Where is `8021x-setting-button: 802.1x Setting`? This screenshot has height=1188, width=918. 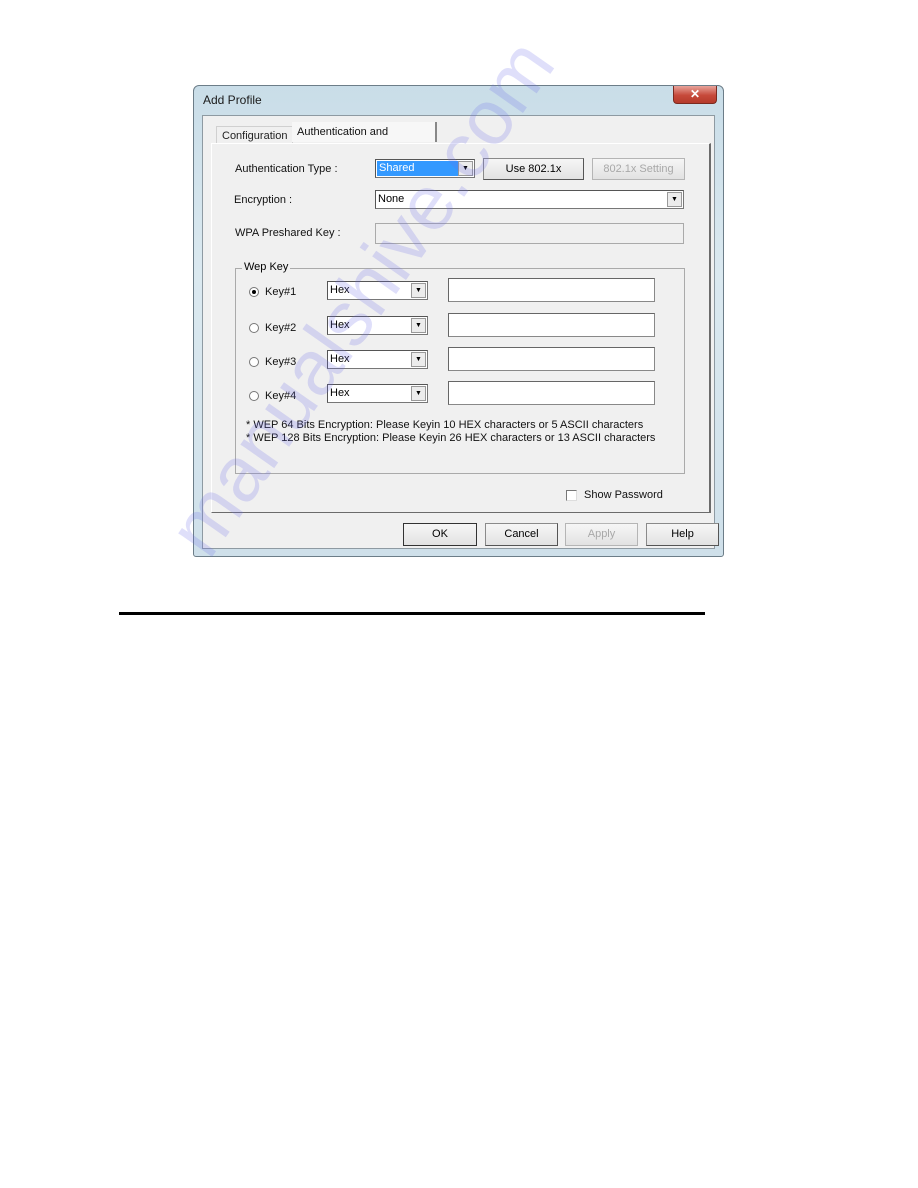
8021x-setting-button: 802.1x Setting is located at coordinates (638, 169).